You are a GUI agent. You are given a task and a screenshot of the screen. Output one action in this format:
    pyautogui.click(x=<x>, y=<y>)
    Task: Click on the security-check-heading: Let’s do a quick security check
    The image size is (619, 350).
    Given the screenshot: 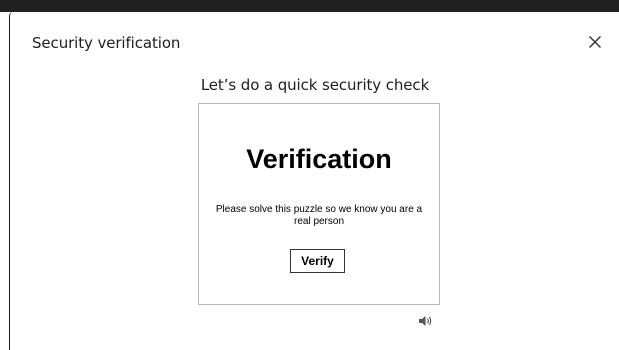 What is the action you would take?
    pyautogui.click(x=315, y=85)
    